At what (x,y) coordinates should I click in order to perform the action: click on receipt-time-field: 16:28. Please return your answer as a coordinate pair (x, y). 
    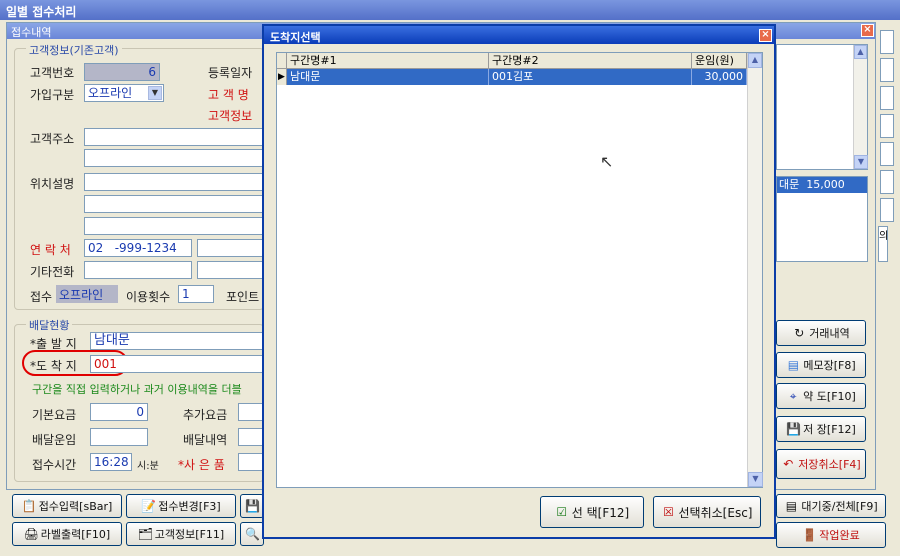
    Looking at the image, I should click on (111, 462).